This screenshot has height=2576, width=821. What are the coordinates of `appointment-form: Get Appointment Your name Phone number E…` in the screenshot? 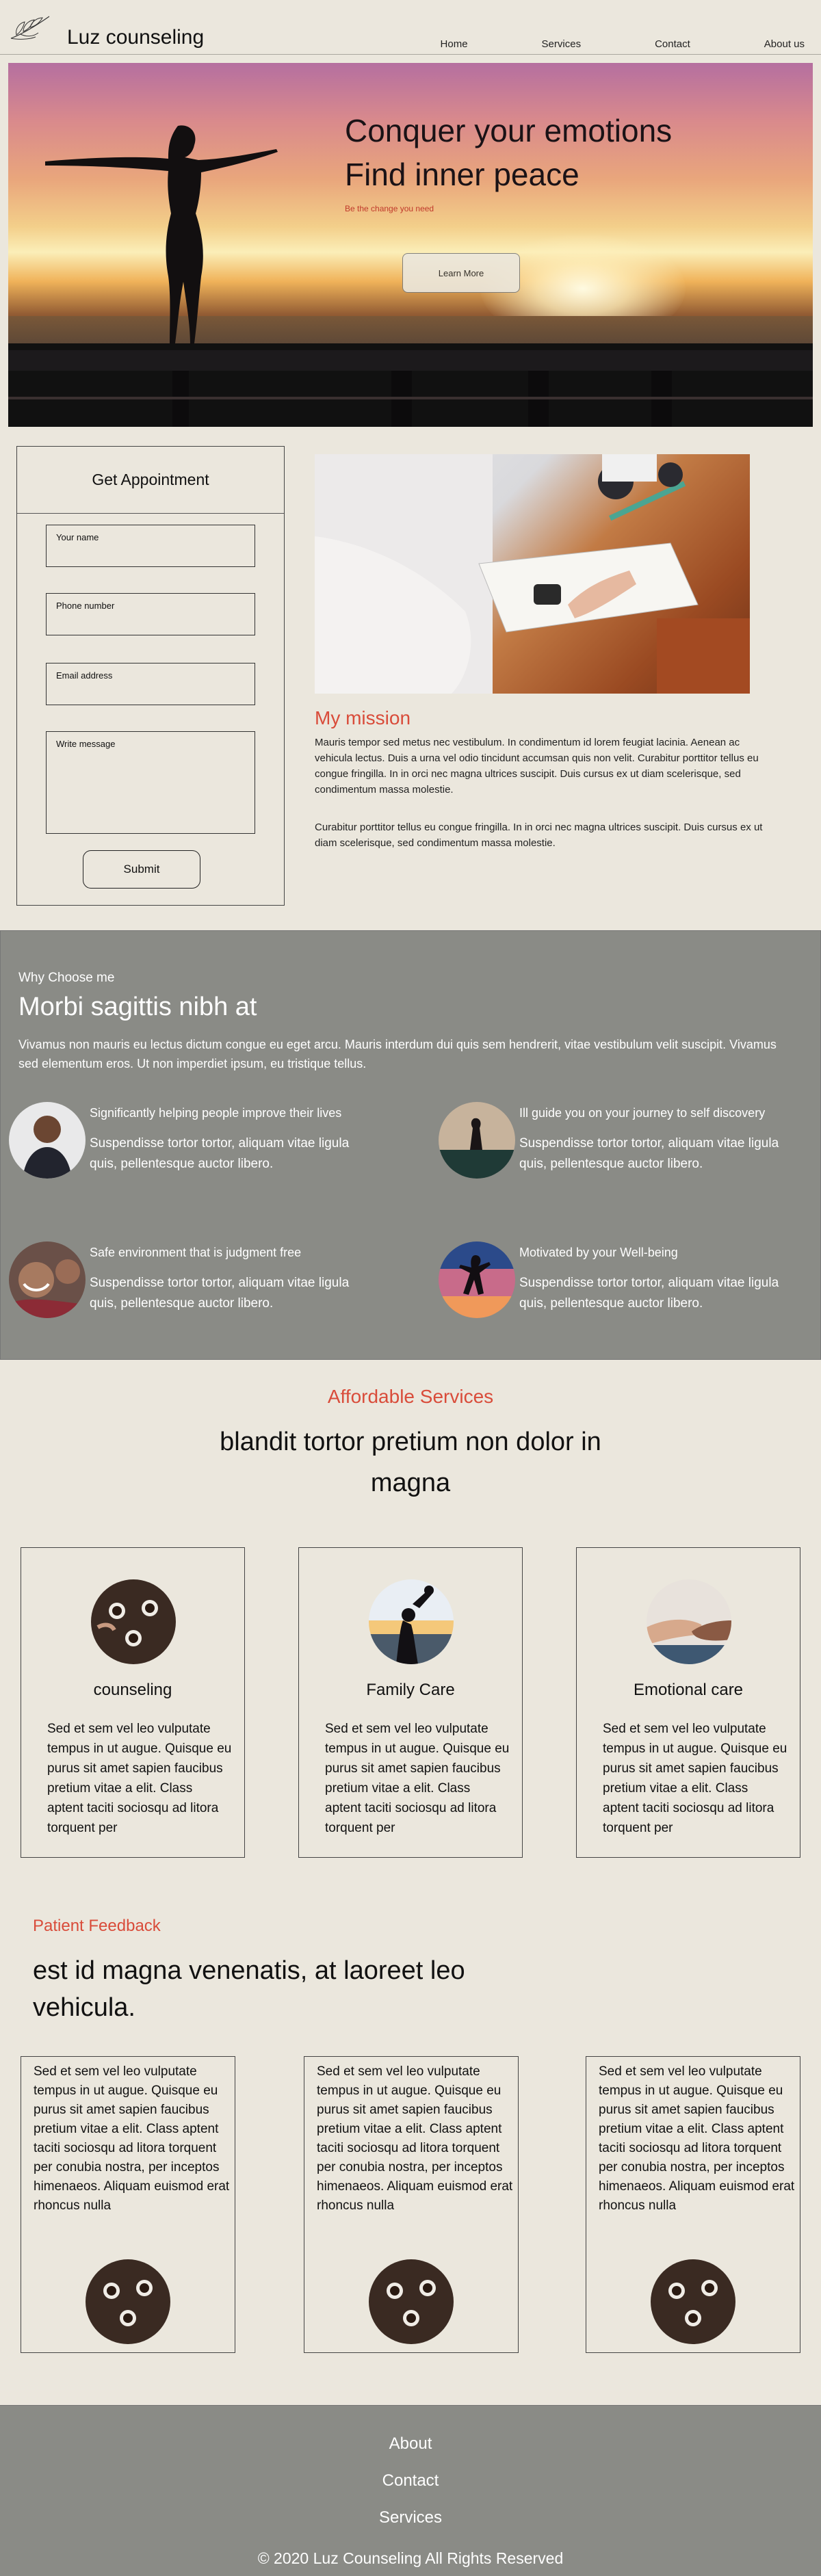 It's located at (150, 676).